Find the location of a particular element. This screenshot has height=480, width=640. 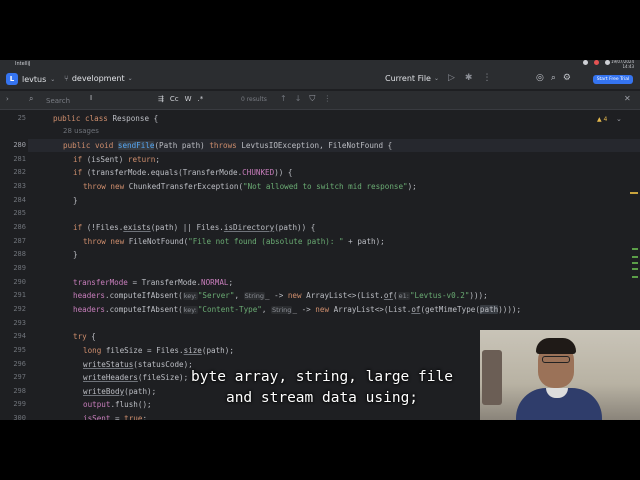

text-cursor-icon: I is located at coordinates (91, 98).